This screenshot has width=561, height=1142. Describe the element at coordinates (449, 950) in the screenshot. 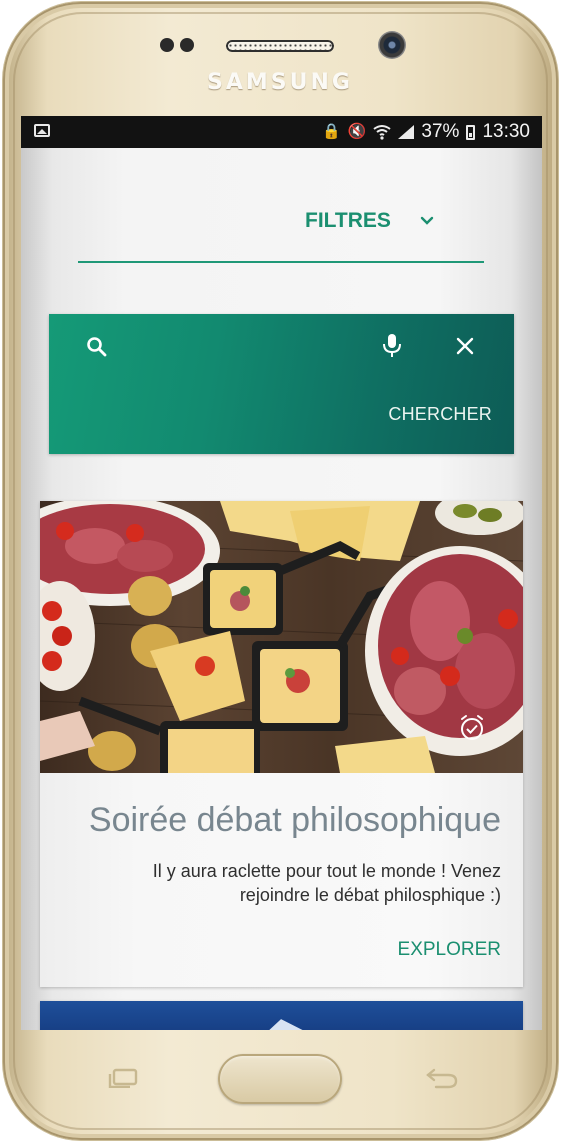

I see `explore-button: EXPLORER` at that location.